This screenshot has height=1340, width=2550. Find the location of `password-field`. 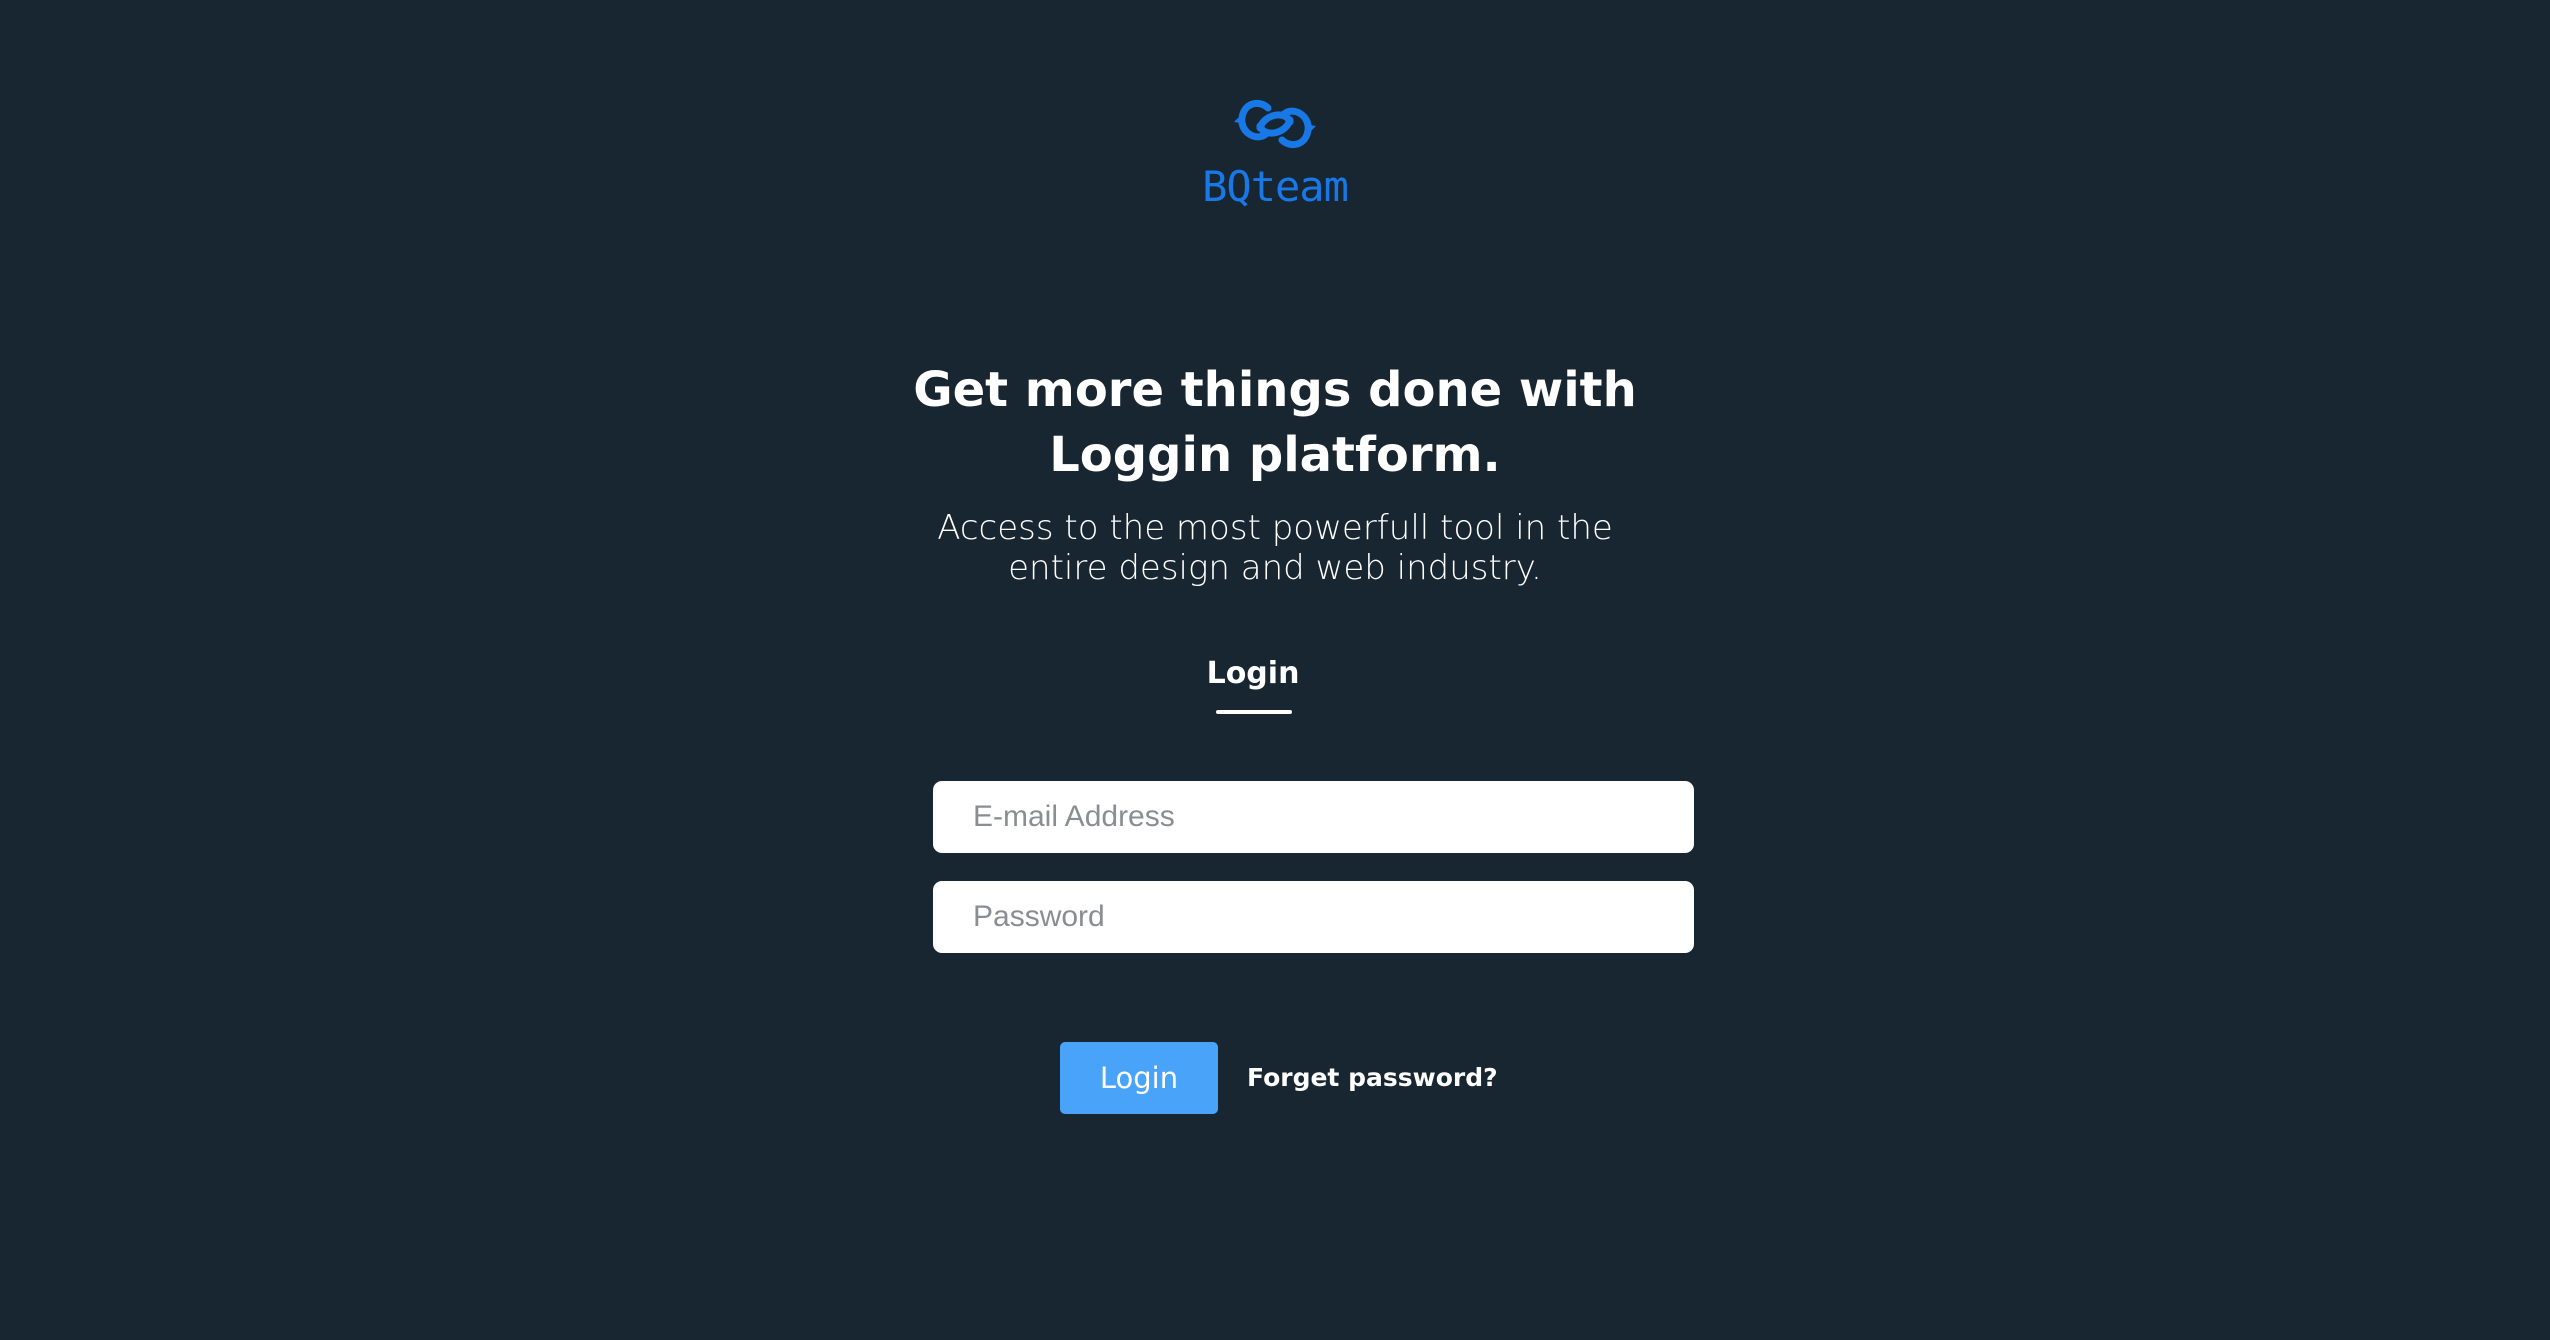

password-field is located at coordinates (1313, 917).